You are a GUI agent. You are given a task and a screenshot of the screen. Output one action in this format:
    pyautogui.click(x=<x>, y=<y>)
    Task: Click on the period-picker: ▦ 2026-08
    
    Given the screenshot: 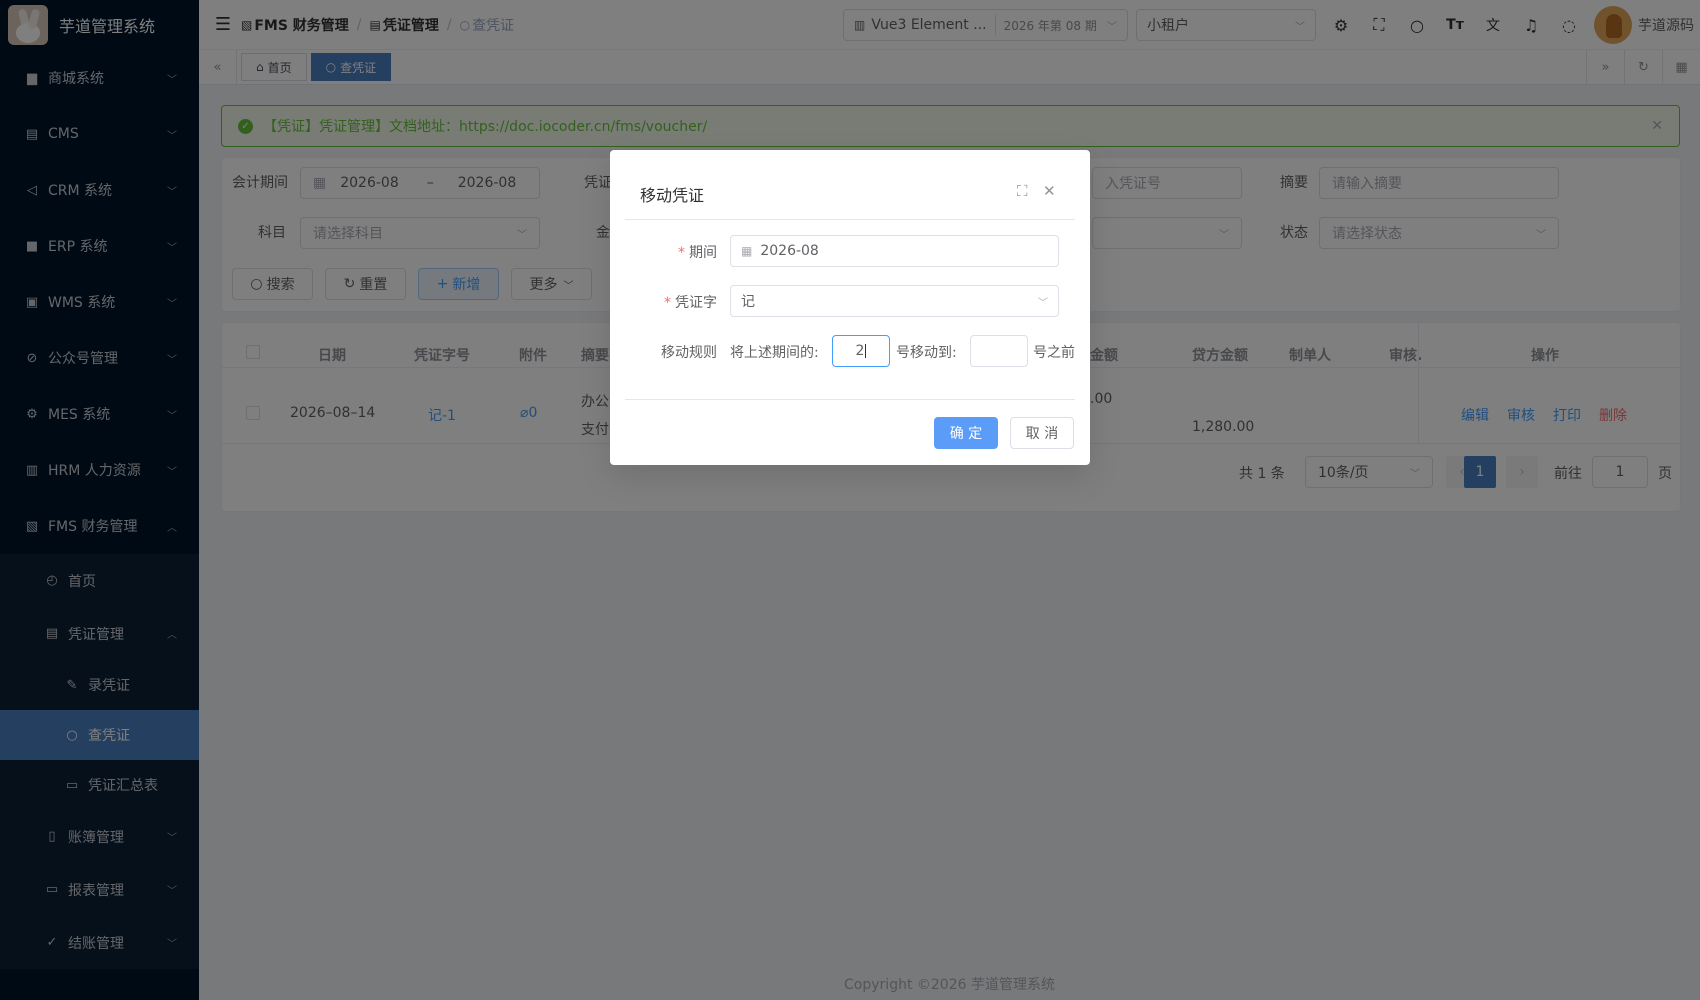 What is the action you would take?
    pyautogui.click(x=894, y=251)
    